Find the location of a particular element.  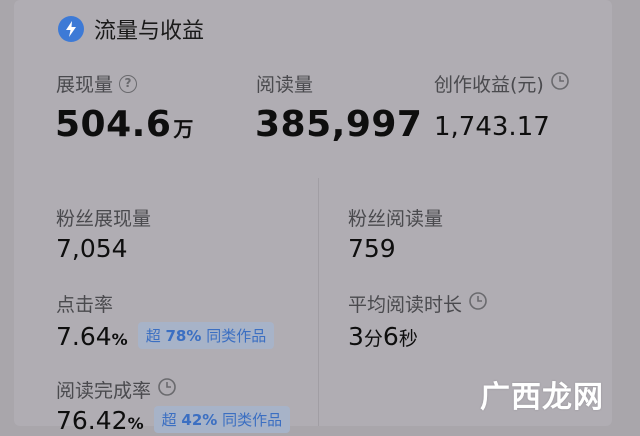

avg-read-time-value-row: 3分6秒 is located at coordinates (383, 336).